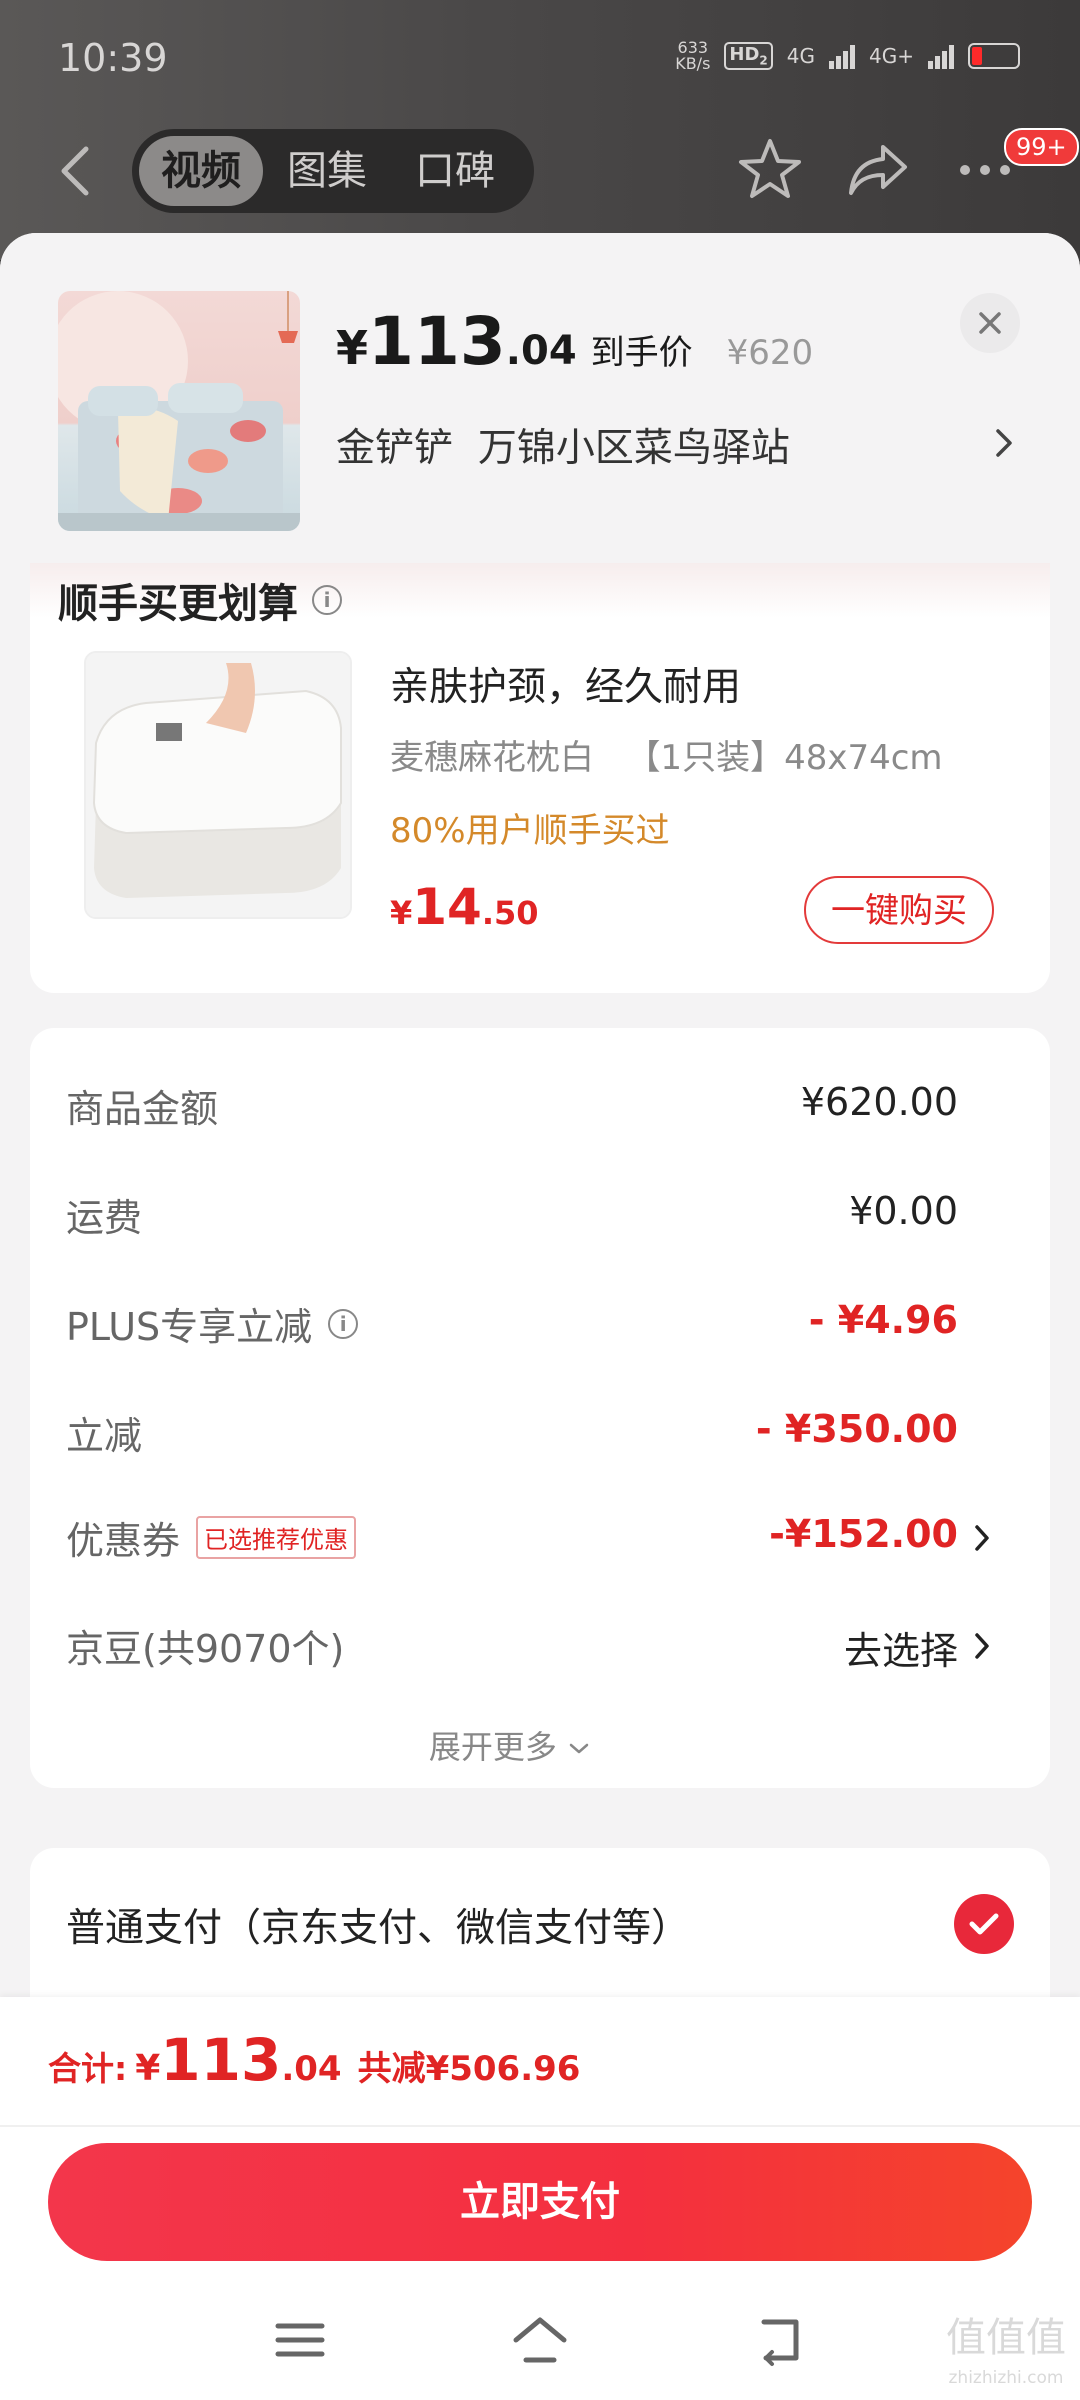  I want to click on status-indicators: 633 KB/s HD2 4G 4G+, so click(847, 56).